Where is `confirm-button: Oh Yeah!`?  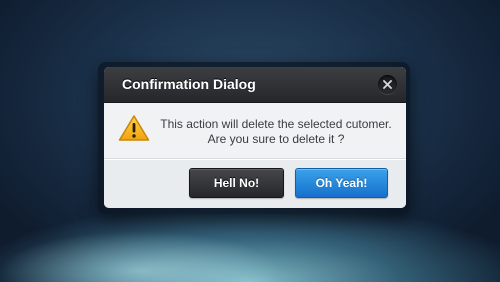 confirm-button: Oh Yeah! is located at coordinates (341, 183).